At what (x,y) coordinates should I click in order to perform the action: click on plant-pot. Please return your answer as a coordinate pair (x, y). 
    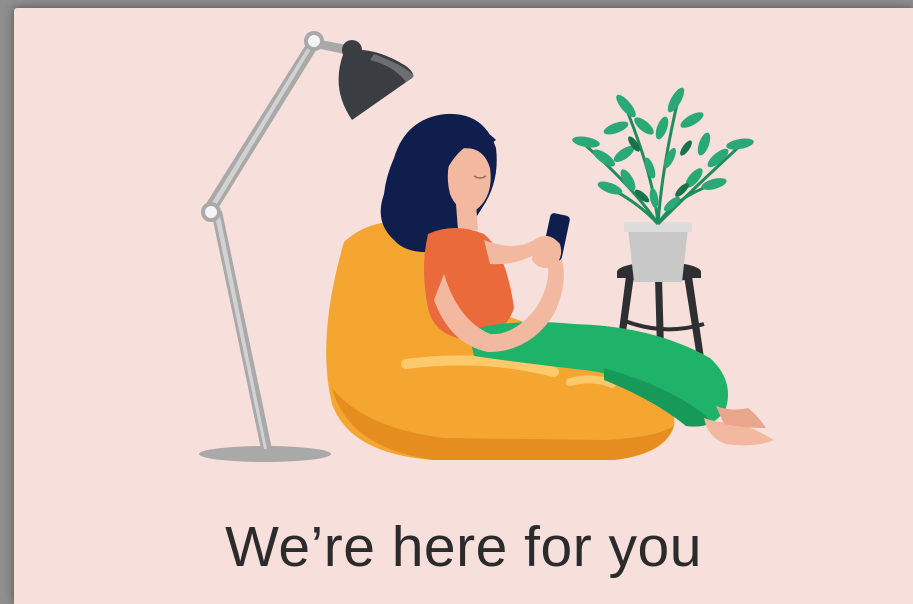
    Looking at the image, I should click on (658, 255).